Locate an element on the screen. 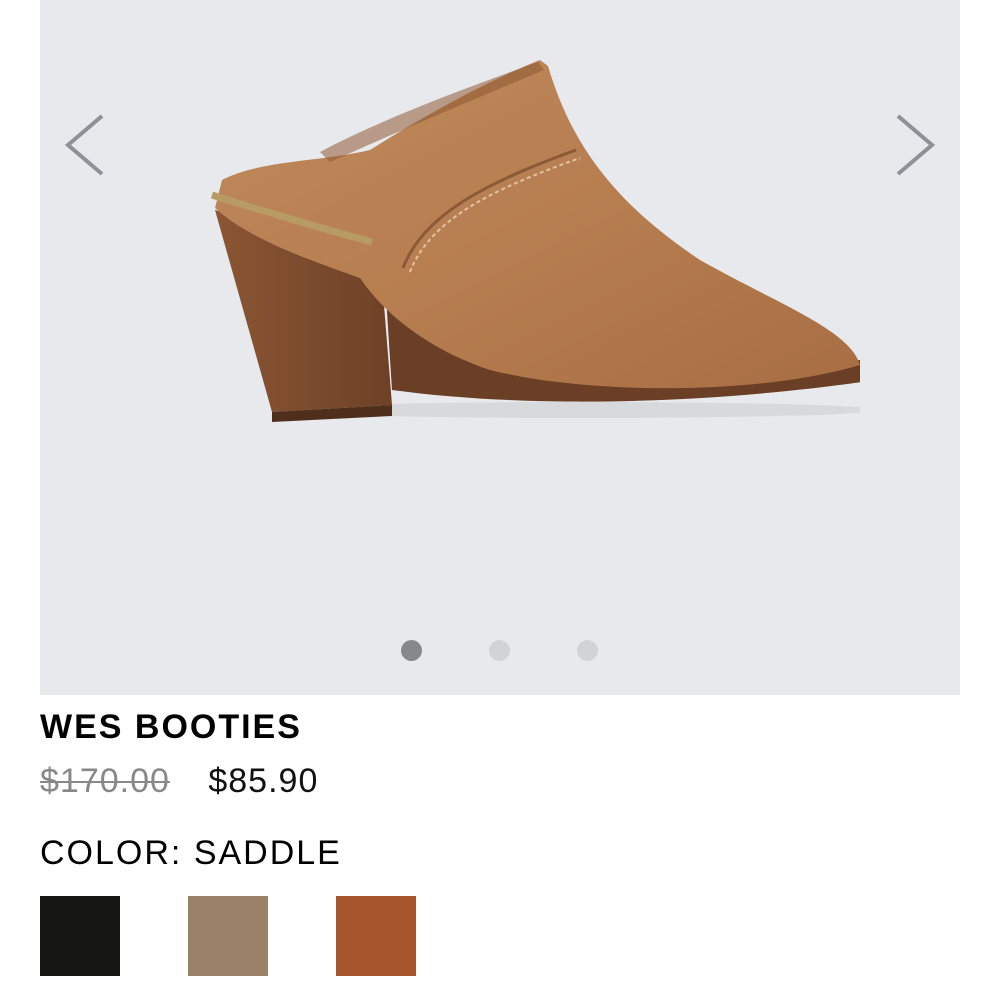 The image size is (1000, 1000). chevron-right-icon is located at coordinates (916, 145).